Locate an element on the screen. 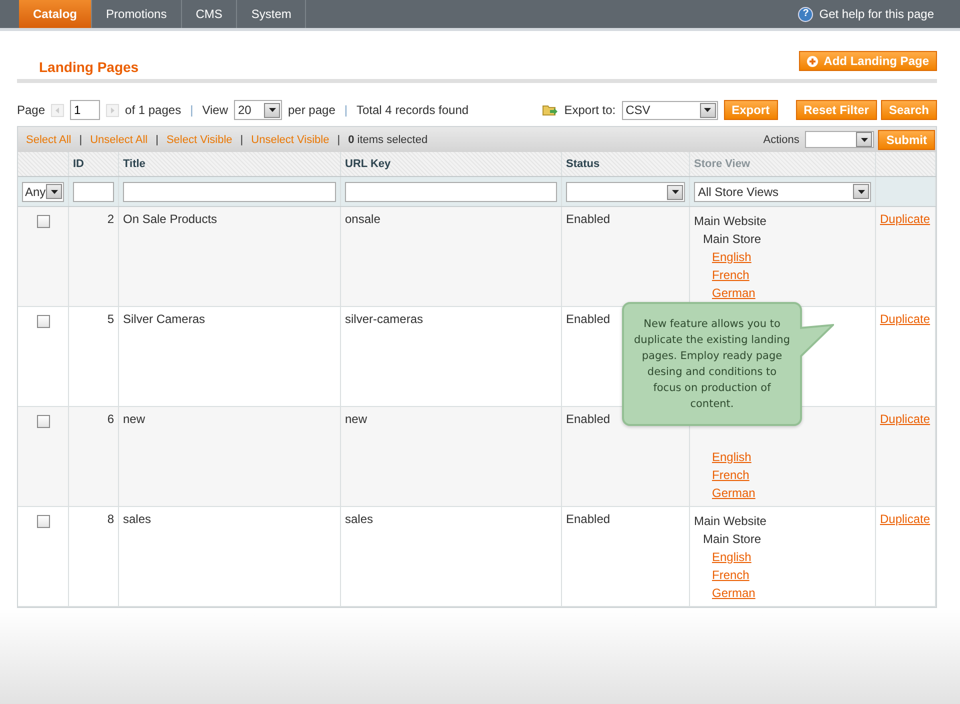 The height and width of the screenshot is (704, 960). column-header: Status is located at coordinates (626, 164).